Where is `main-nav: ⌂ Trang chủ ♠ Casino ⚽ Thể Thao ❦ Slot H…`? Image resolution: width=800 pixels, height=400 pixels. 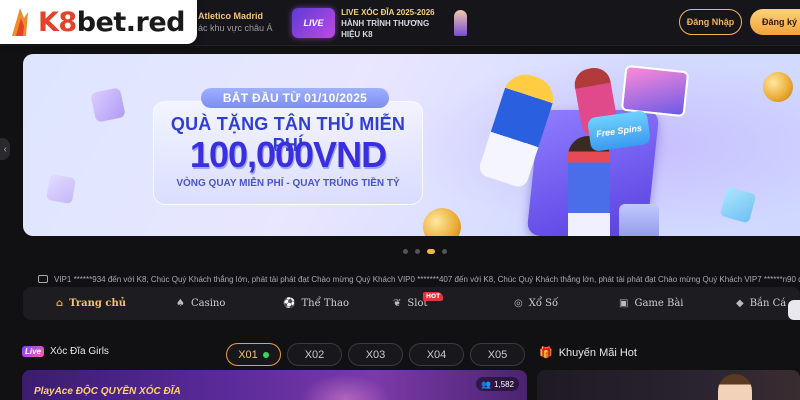 main-nav: ⌂ Trang chủ ♠ Casino ⚽ Thể Thao ❦ Slot H… is located at coordinates (411, 303).